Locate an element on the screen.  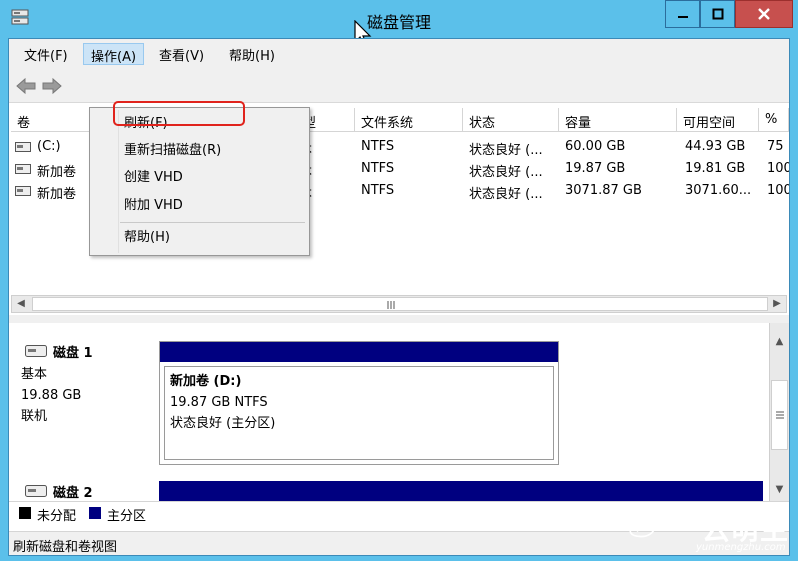
watermark-url: yunmengzhu.com is located at coordinates (741, 547).